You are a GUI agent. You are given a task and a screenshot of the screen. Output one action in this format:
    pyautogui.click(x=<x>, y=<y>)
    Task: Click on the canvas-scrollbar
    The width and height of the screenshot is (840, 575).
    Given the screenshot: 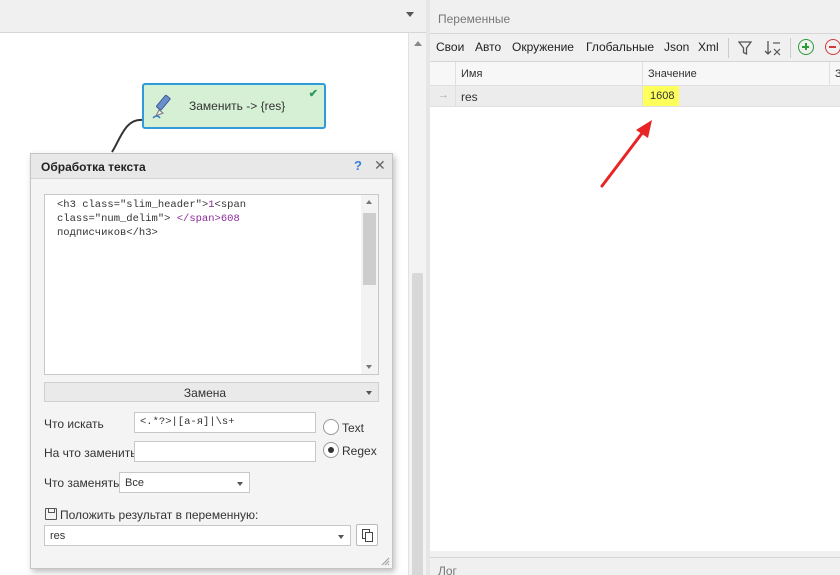 What is the action you would take?
    pyautogui.click(x=417, y=304)
    